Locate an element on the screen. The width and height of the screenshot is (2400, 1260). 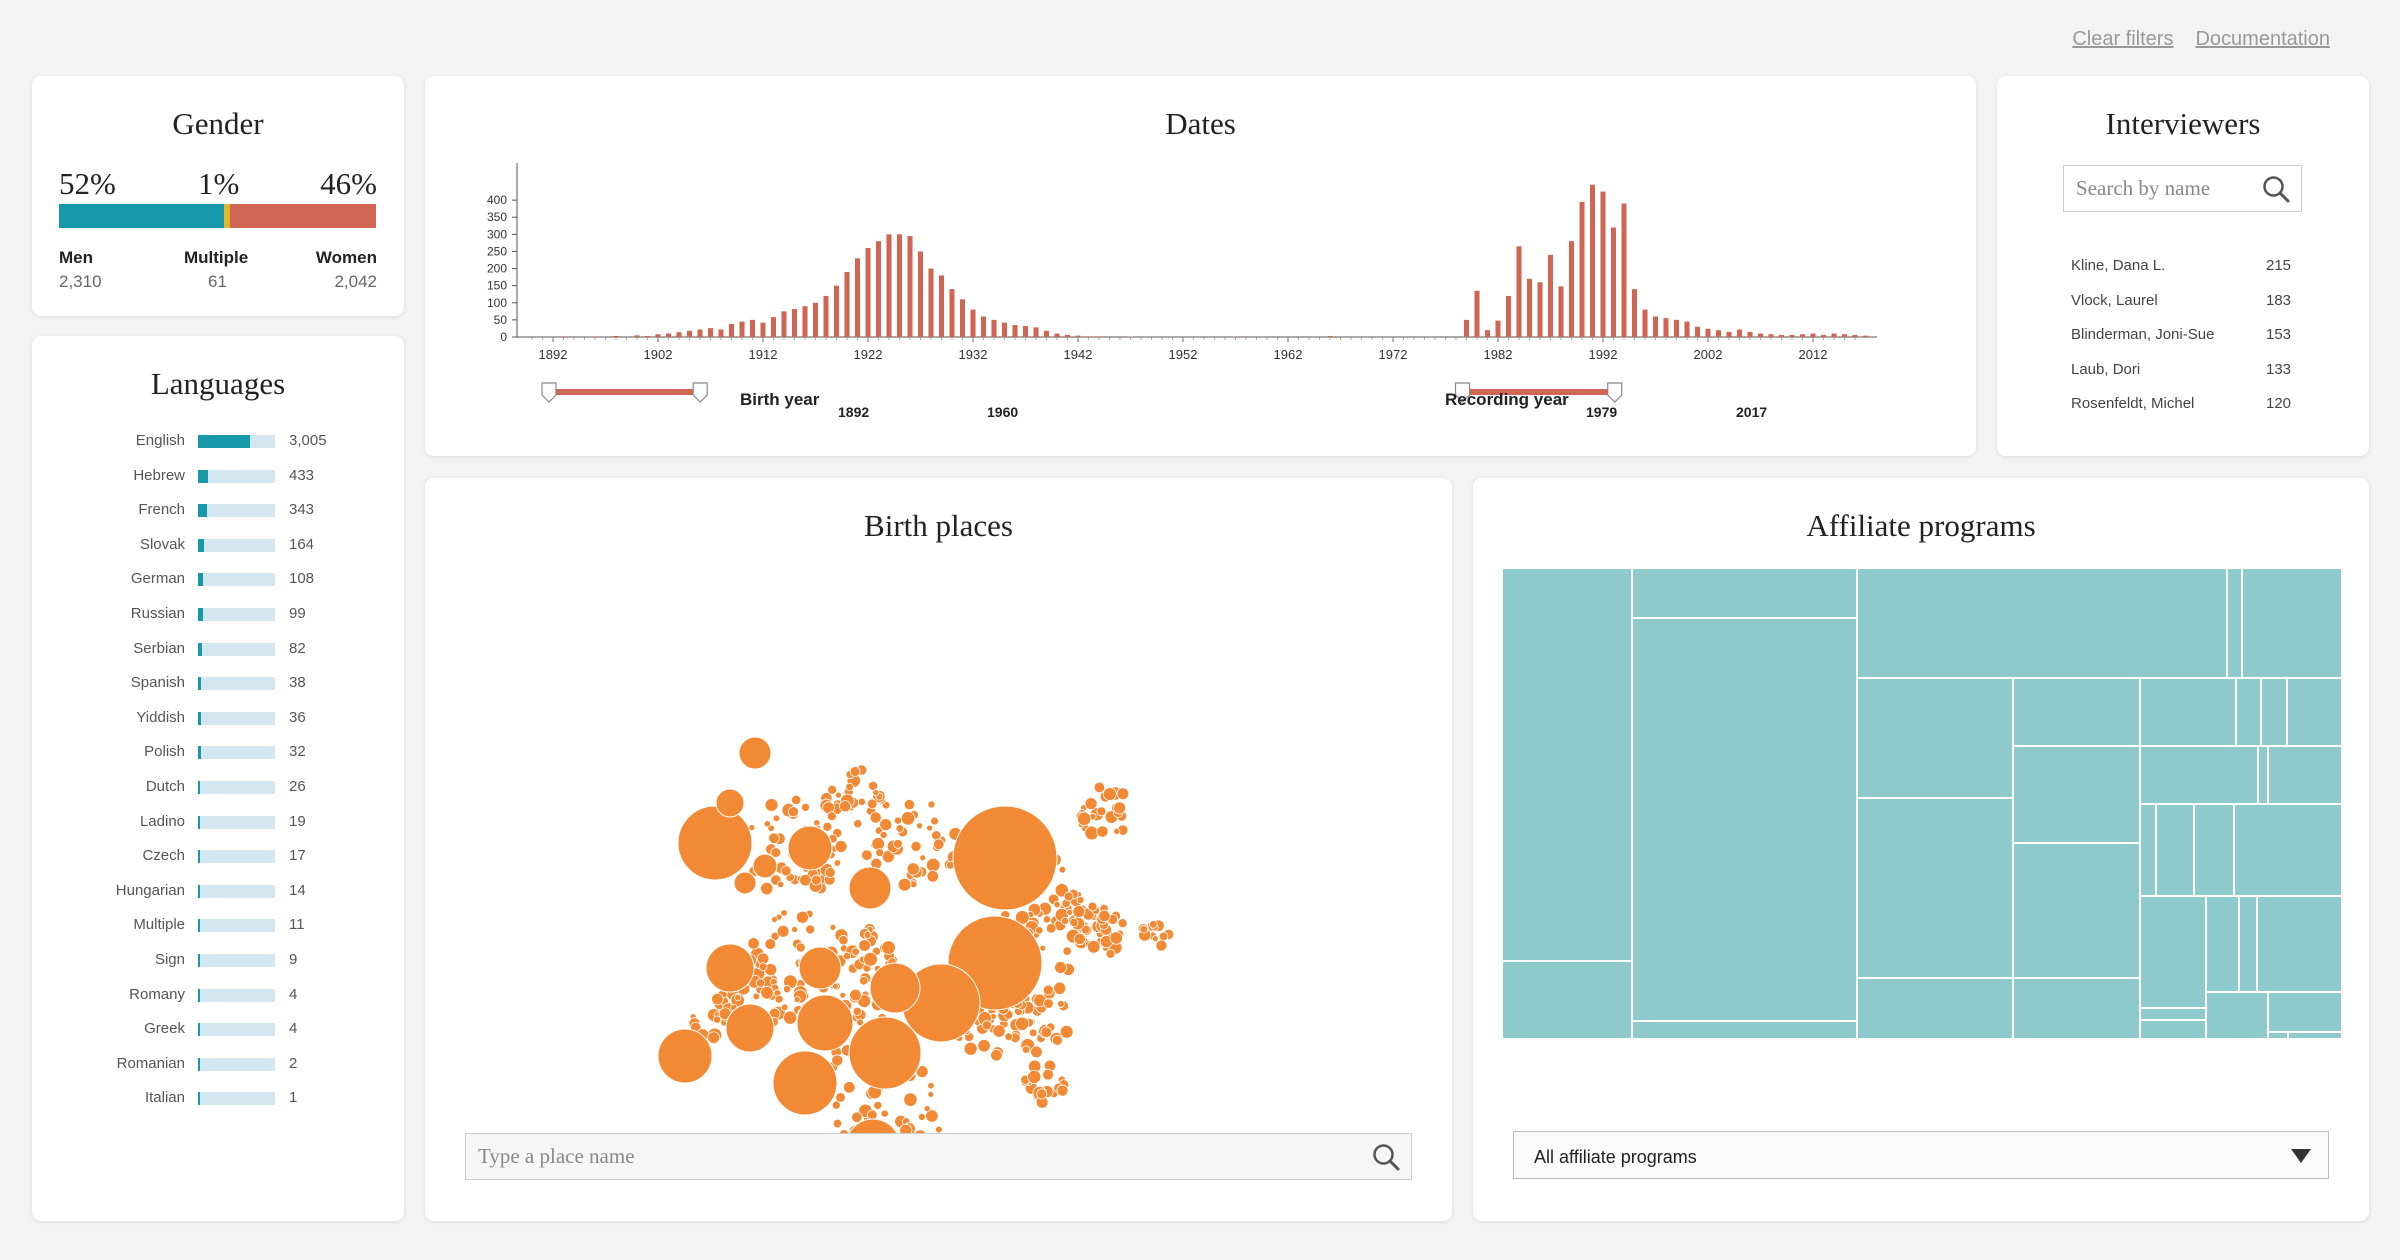
interviewer-row: Laub, Dori 133 is located at coordinates (2186, 371).